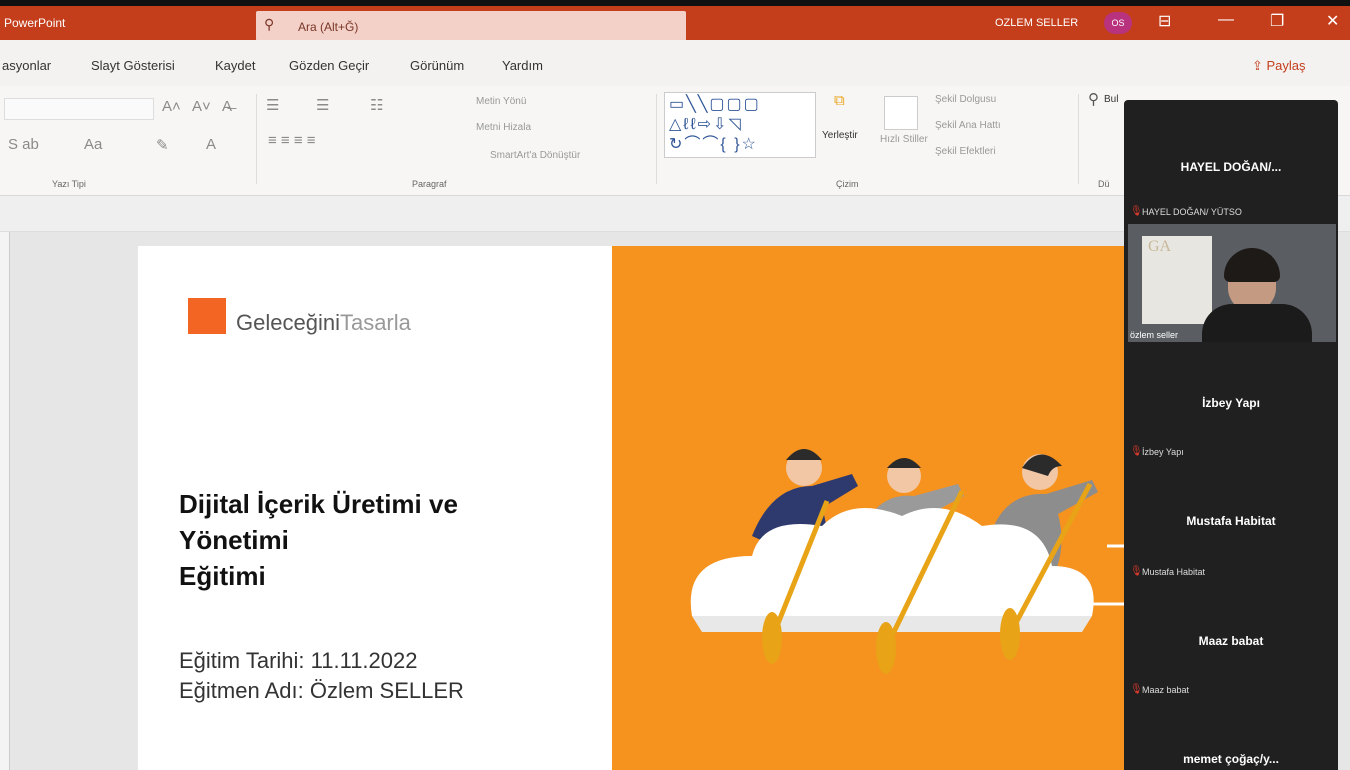 The width and height of the screenshot is (1350, 770). Describe the element at coordinates (1232, 283) in the screenshot. I see `video-tile: GA özlem seller` at that location.